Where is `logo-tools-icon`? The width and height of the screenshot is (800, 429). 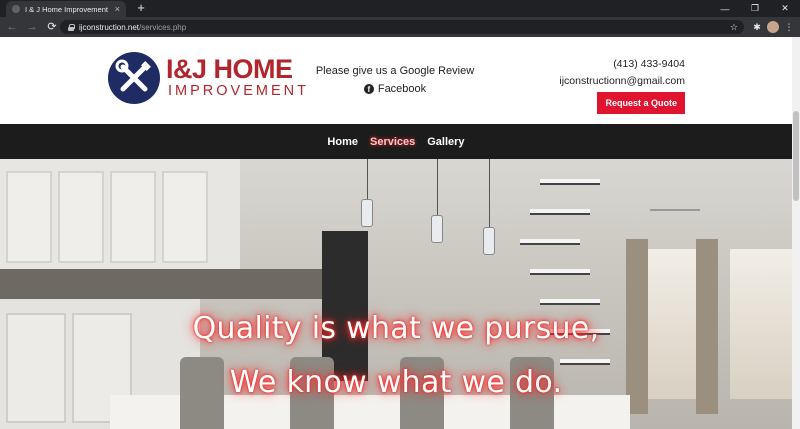
logo-tools-icon is located at coordinates (134, 78).